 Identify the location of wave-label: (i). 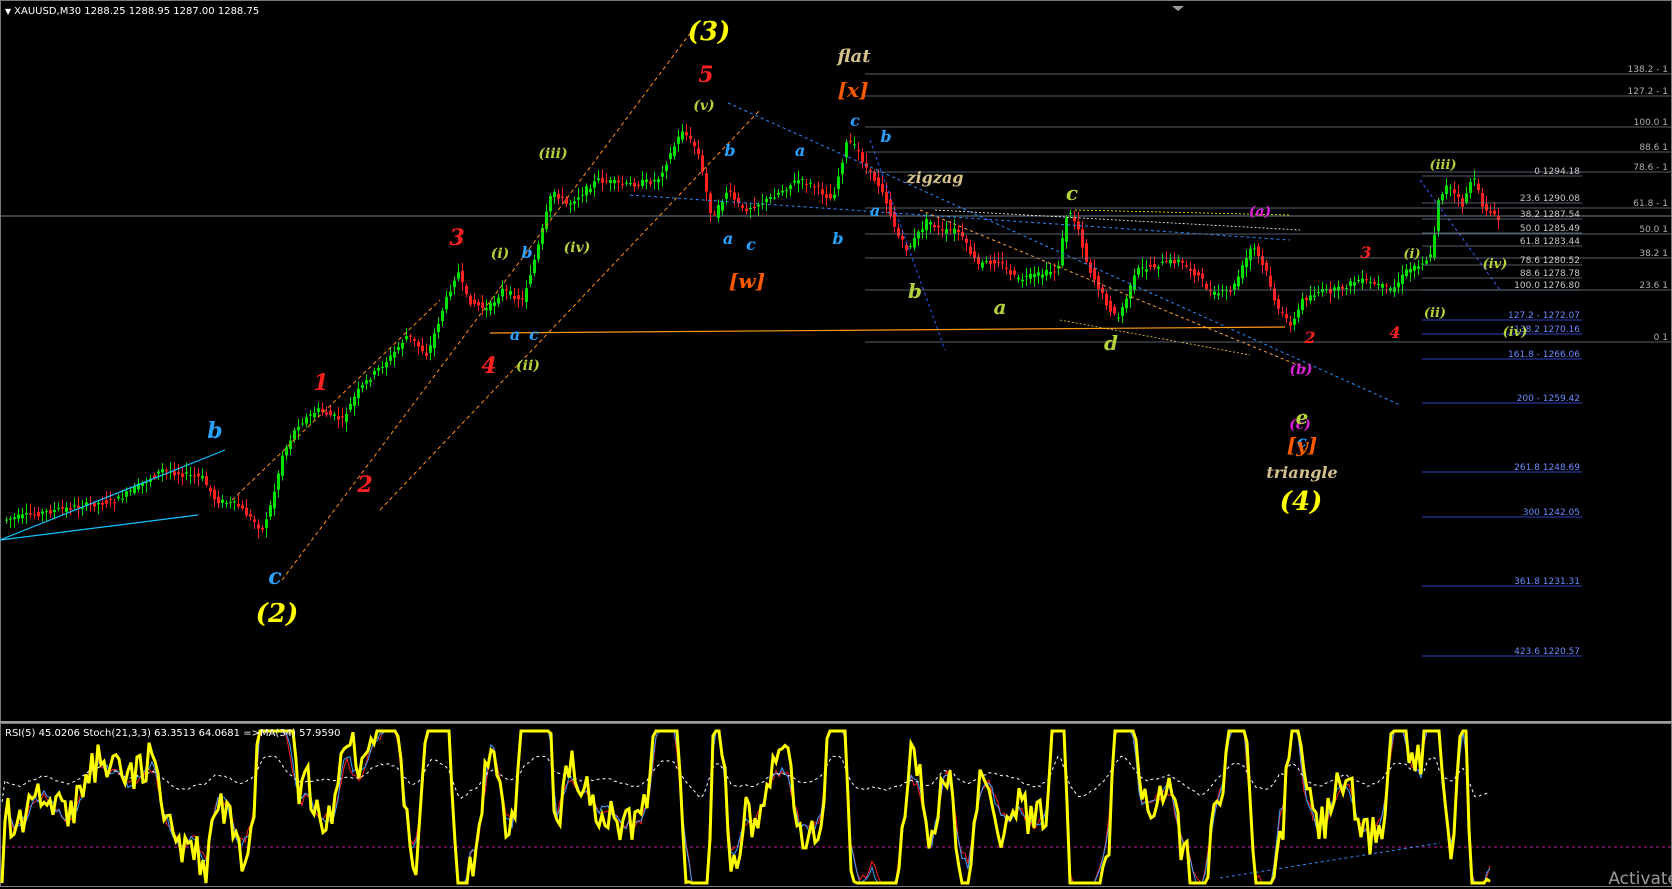
(500, 254).